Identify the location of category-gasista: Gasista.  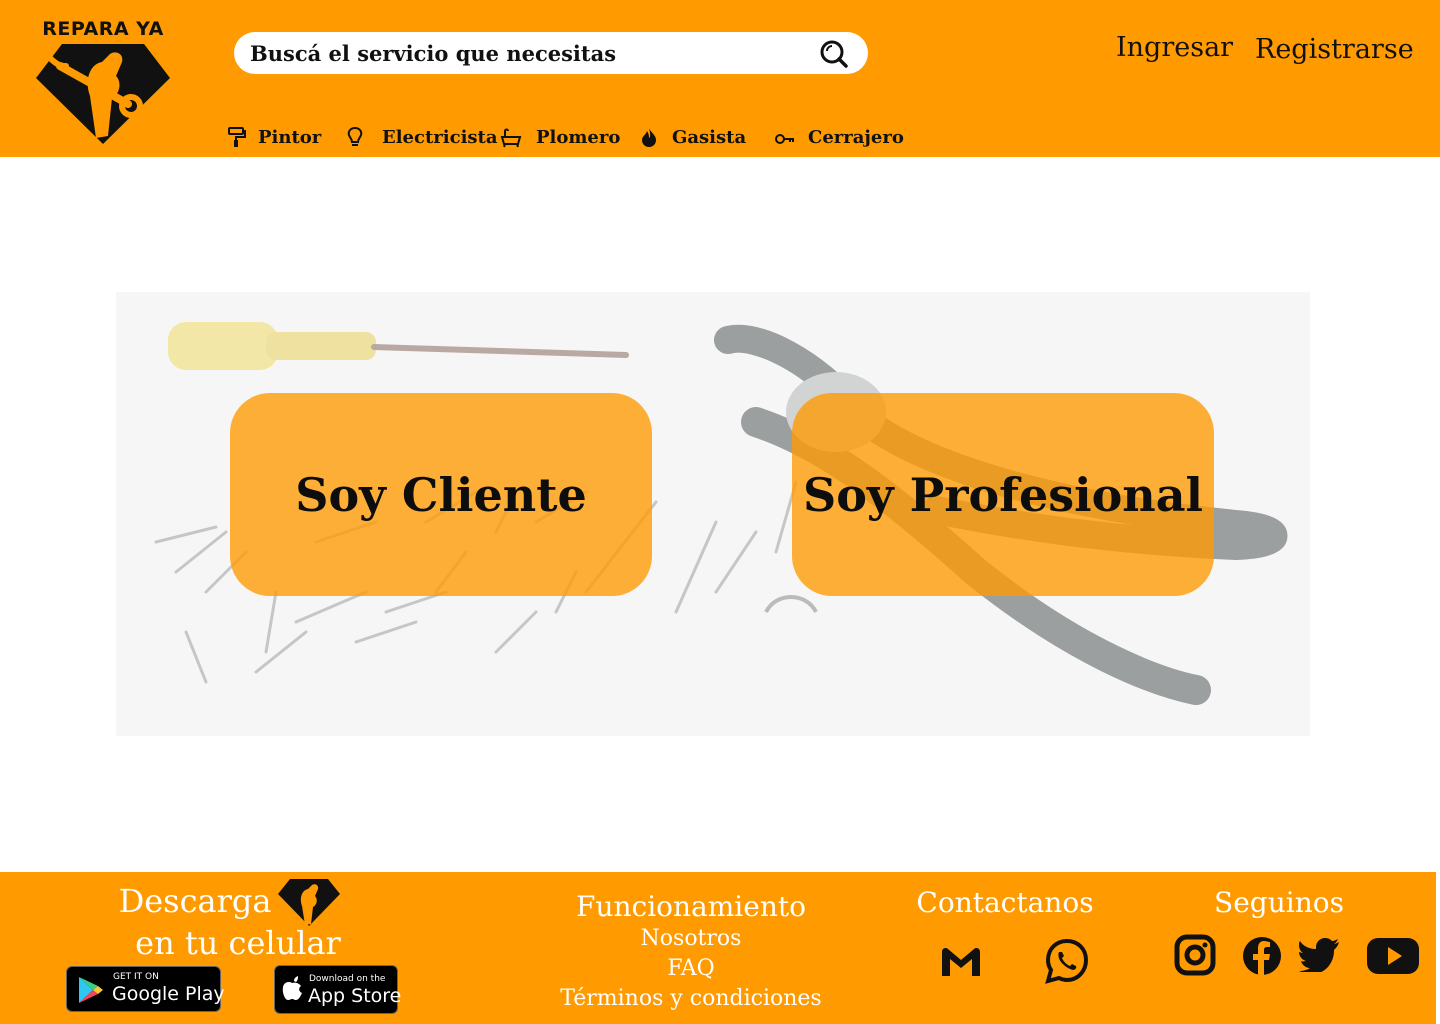
(692, 137).